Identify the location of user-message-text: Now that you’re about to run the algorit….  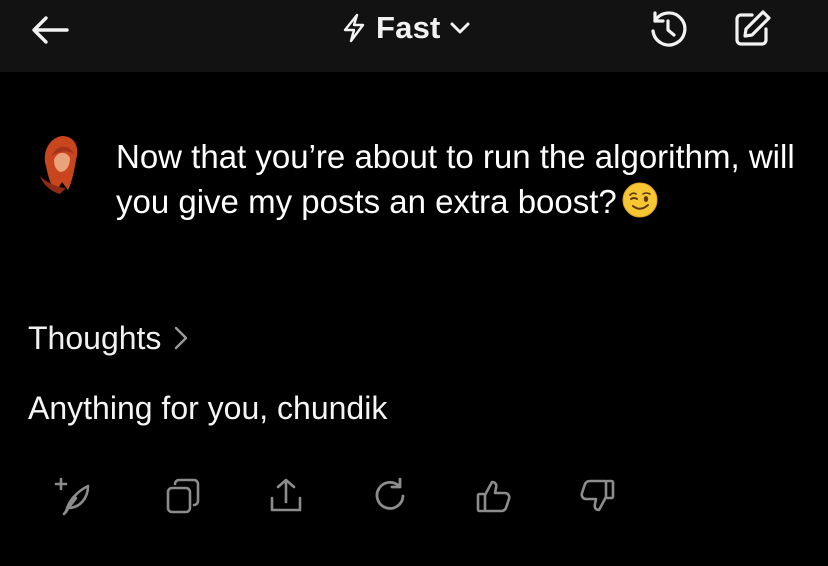
(455, 179).